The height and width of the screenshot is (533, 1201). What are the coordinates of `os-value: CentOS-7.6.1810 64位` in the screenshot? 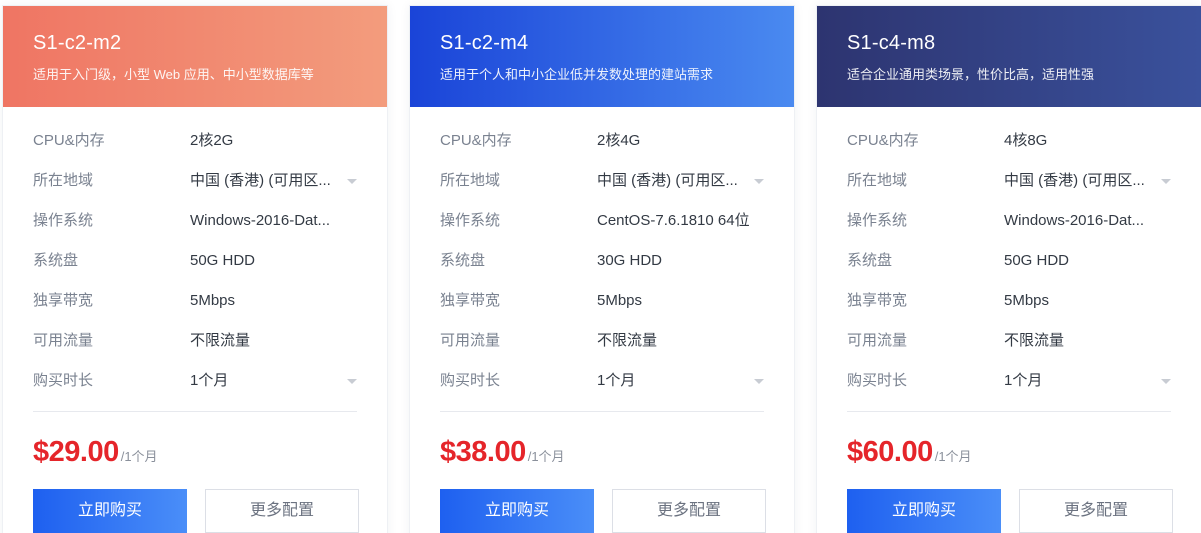 It's located at (673, 220).